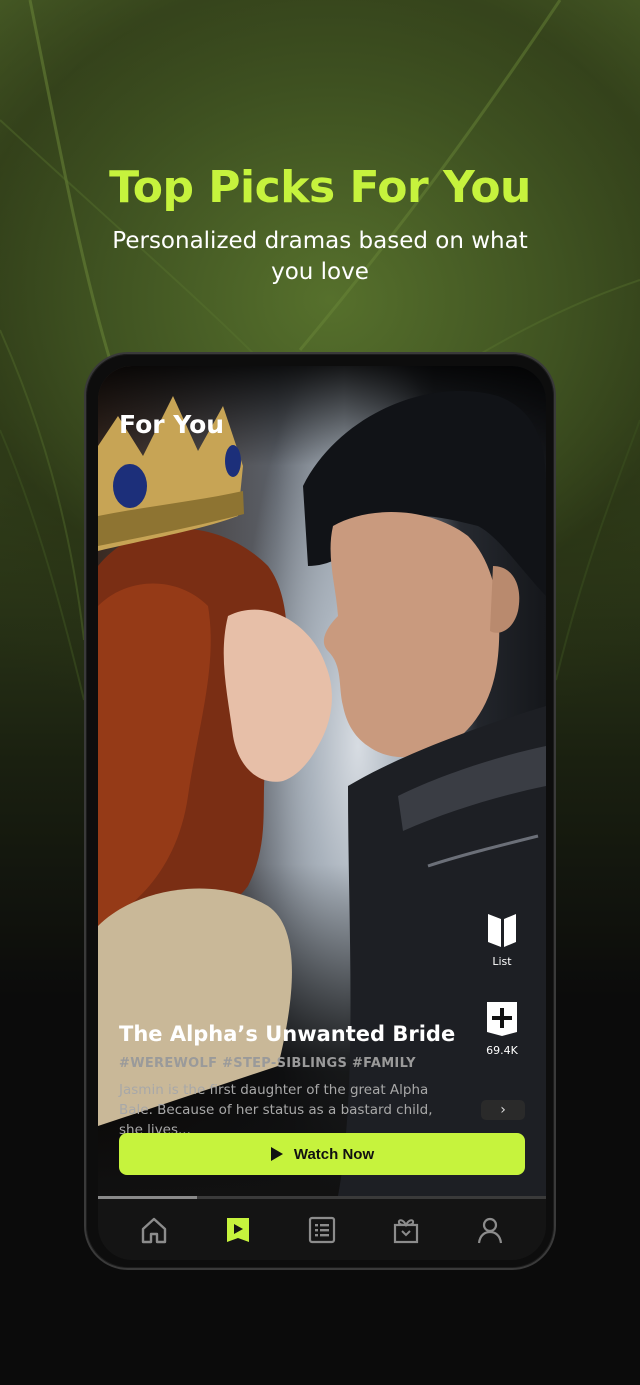 The image size is (640, 1385). Describe the element at coordinates (502, 1019) in the screenshot. I see `plus-bookmark-icon` at that location.